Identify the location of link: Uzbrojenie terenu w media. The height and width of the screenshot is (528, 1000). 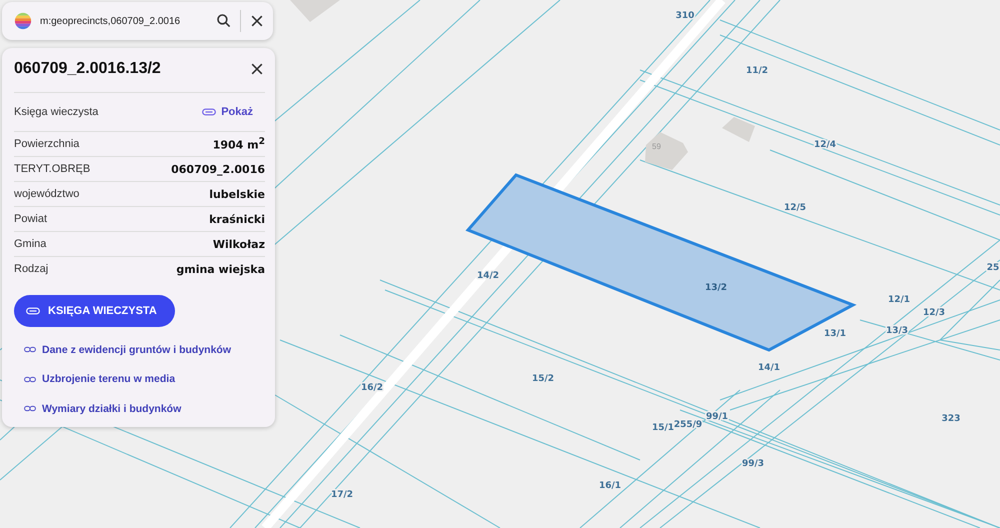
(139, 379).